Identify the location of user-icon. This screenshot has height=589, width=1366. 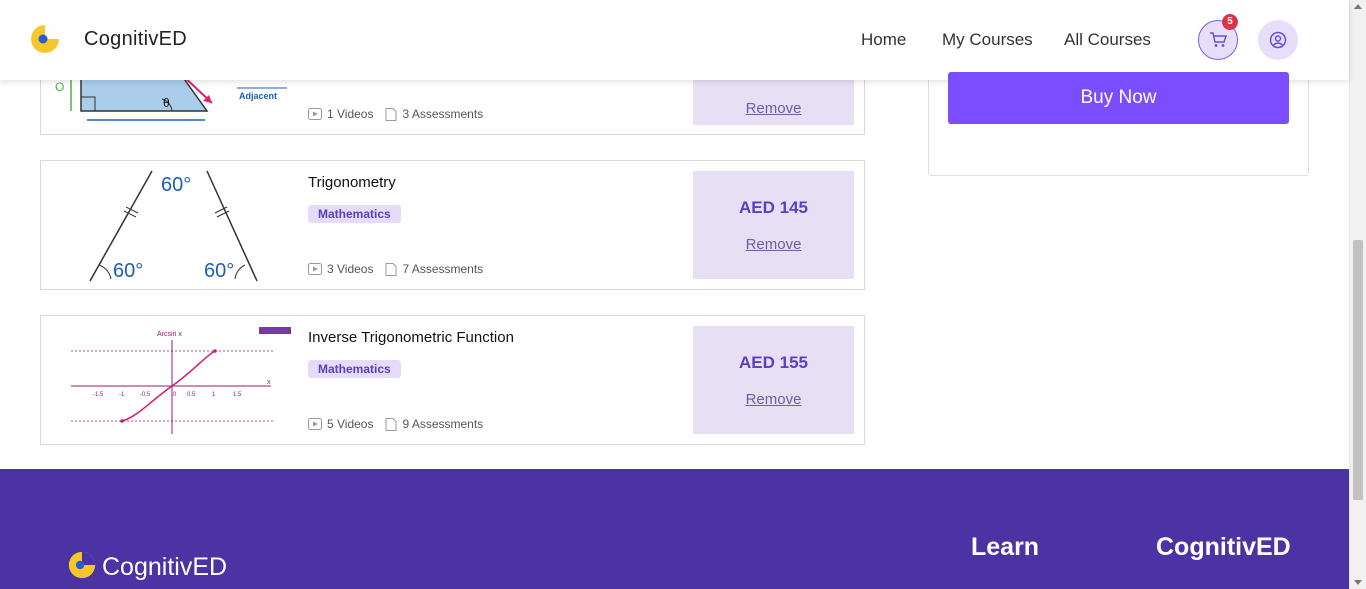
(1278, 40).